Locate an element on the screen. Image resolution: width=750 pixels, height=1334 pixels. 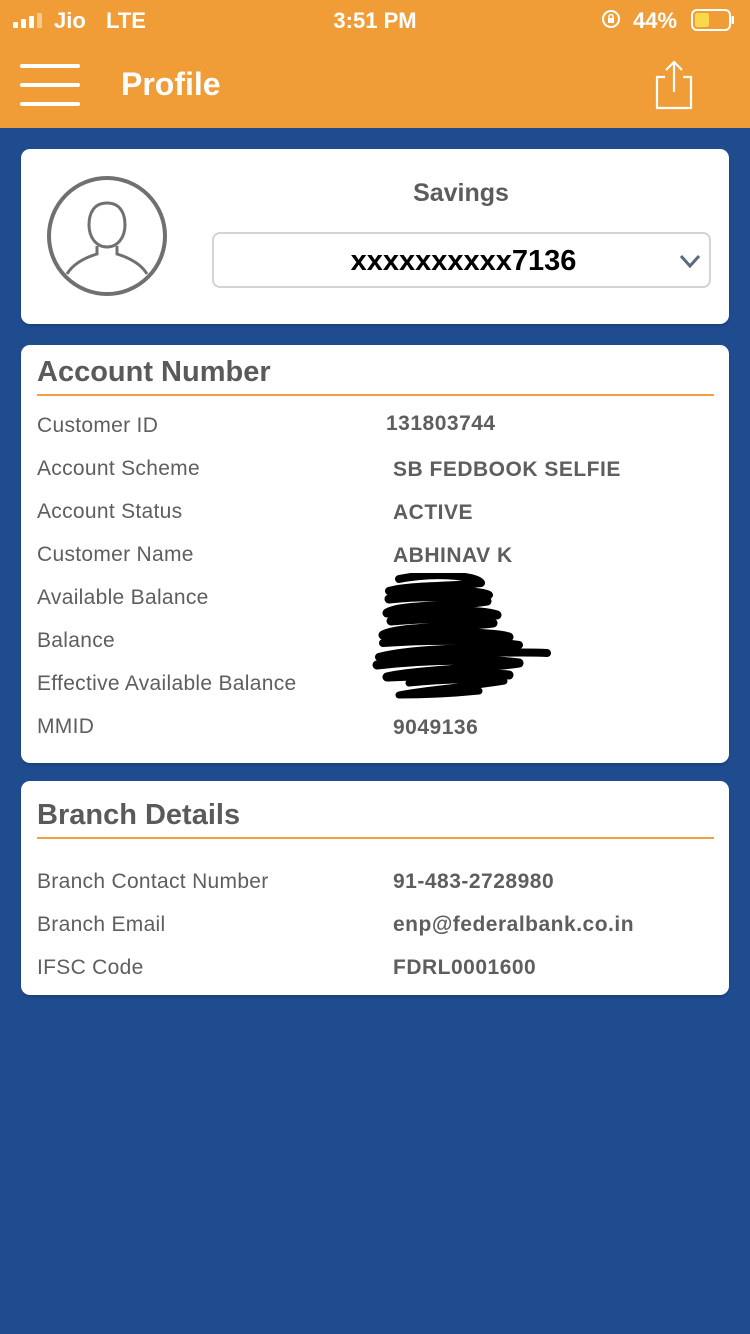
account-scheme-label: Account Scheme is located at coordinates (118, 468).